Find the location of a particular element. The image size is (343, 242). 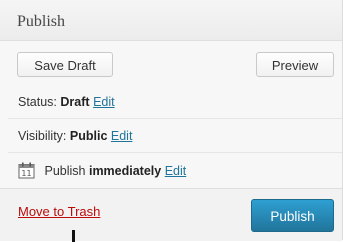

publish-button: Publish is located at coordinates (292, 215).